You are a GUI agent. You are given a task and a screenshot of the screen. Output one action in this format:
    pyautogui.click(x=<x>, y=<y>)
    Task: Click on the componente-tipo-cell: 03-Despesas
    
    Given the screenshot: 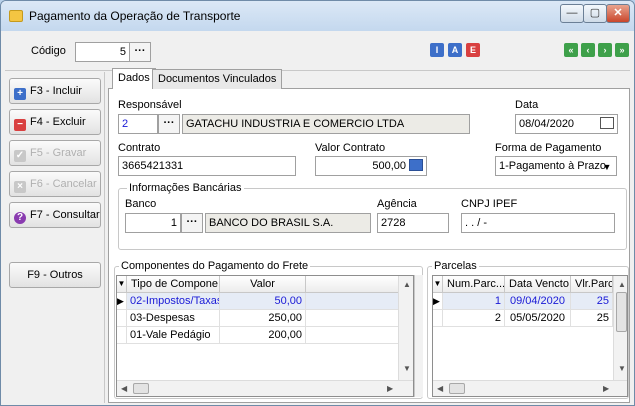 What is the action you would take?
    pyautogui.click(x=173, y=318)
    